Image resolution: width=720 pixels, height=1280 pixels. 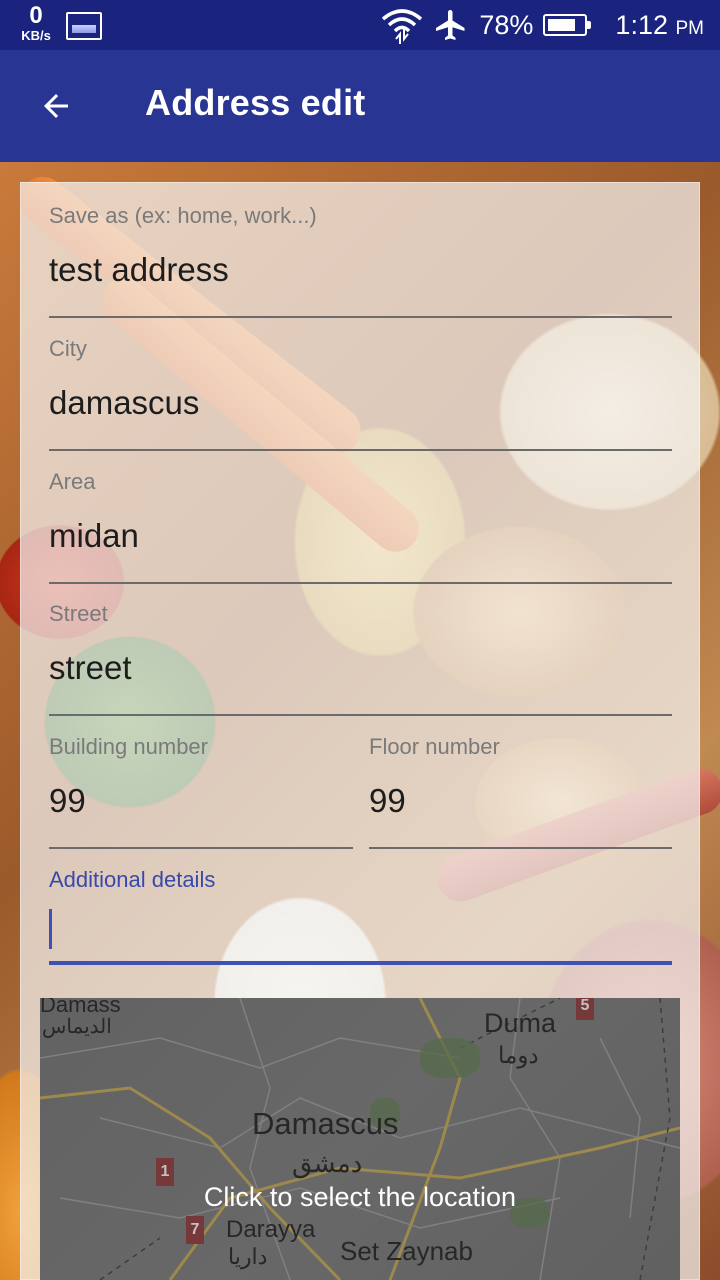 I want to click on floor-number-field: Floor number 99, so click(x=520, y=791).